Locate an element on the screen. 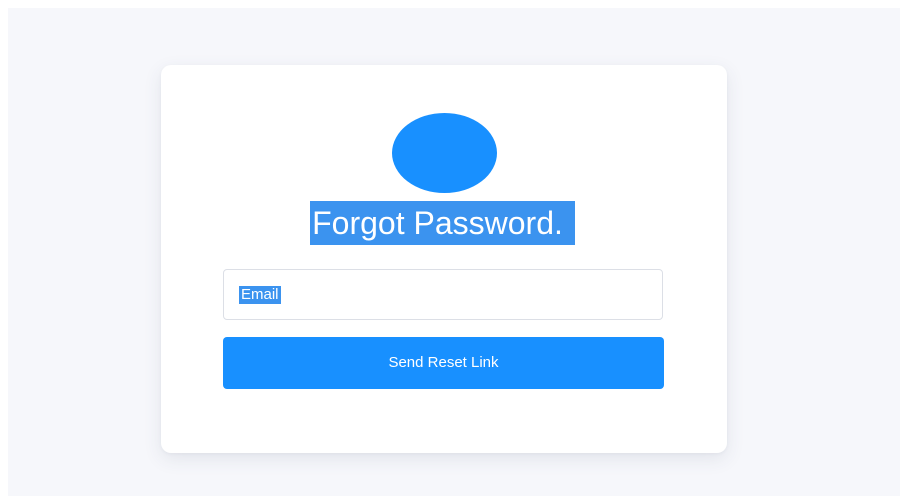  email-field: Email is located at coordinates (443, 294).